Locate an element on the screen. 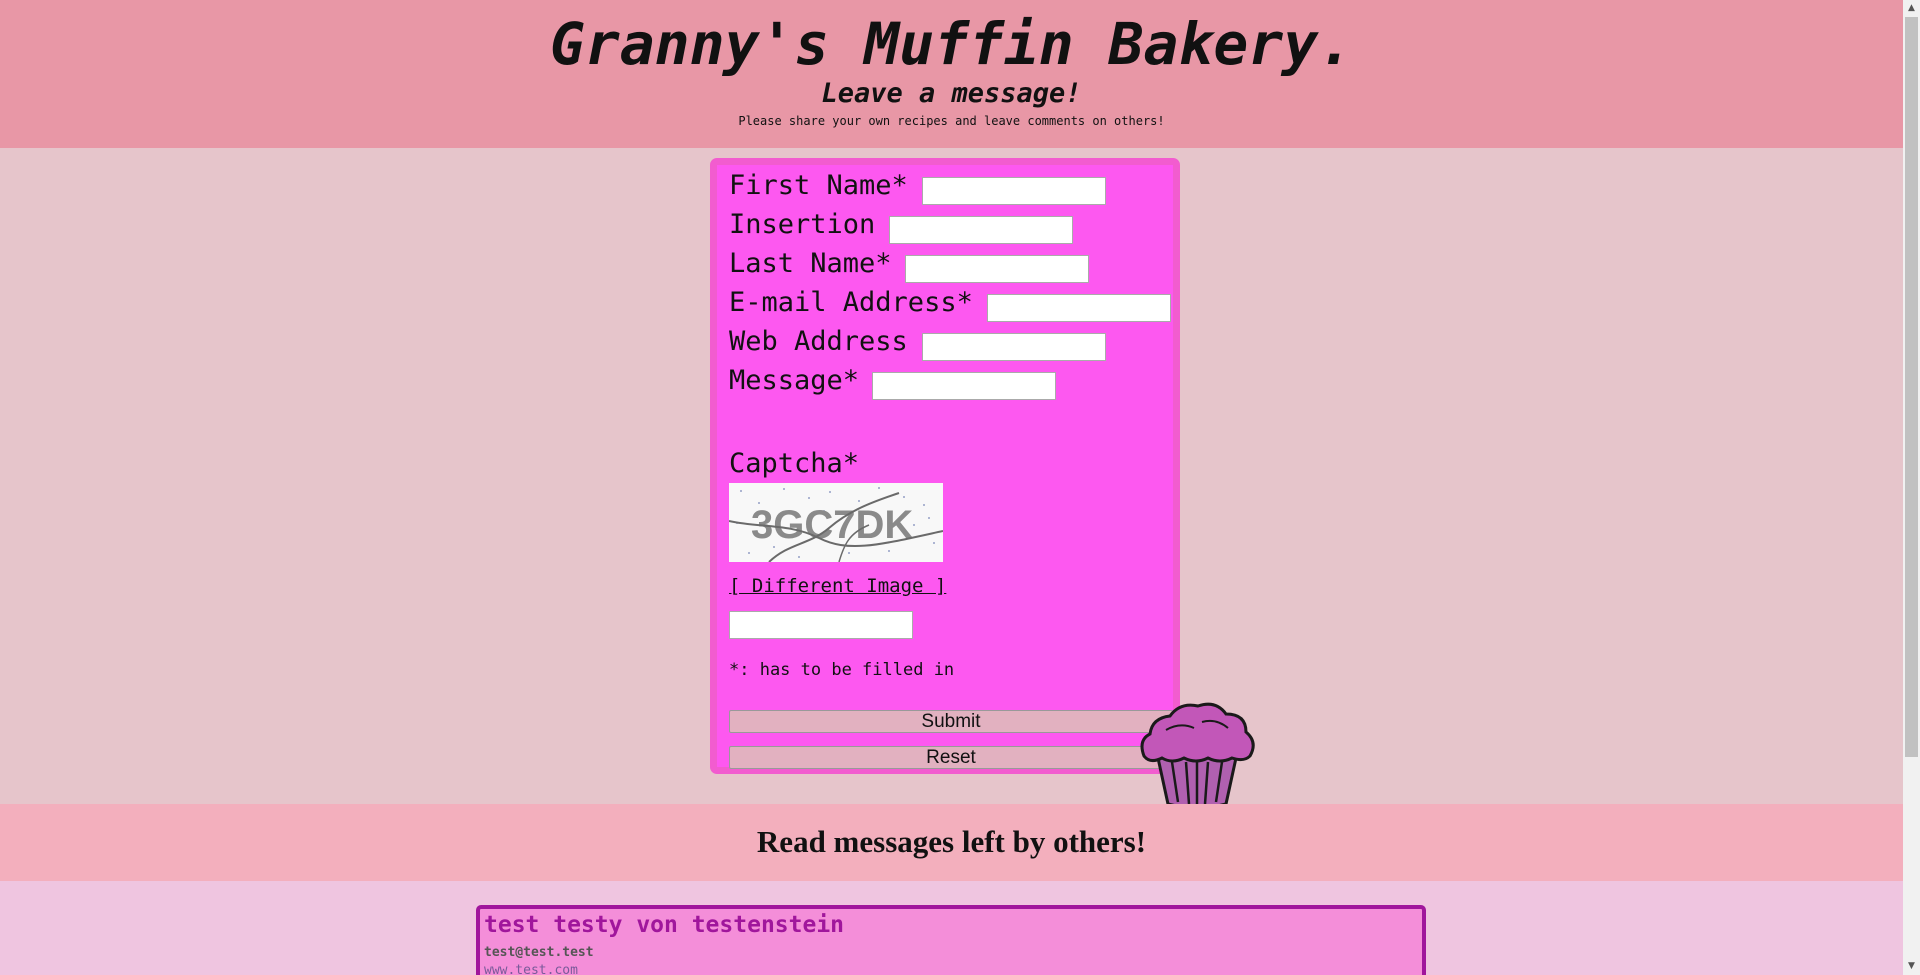  captcha-label: Captcha* is located at coordinates (794, 463).